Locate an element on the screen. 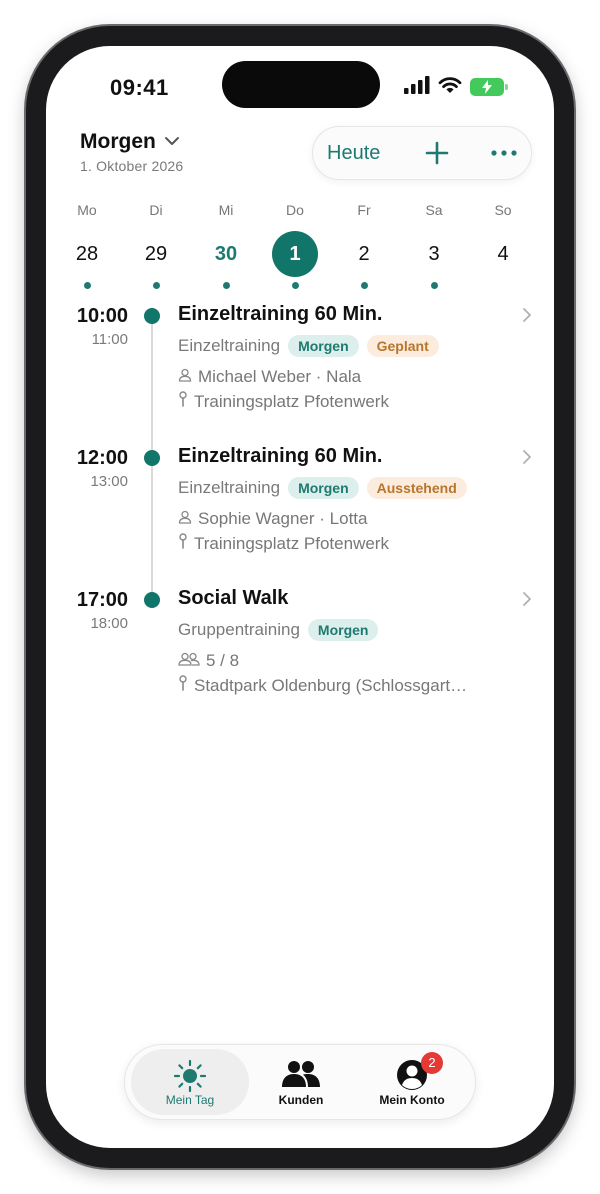 The image size is (600, 1194). participant-text: Sophie Wagner · Lotta is located at coordinates (283, 518).